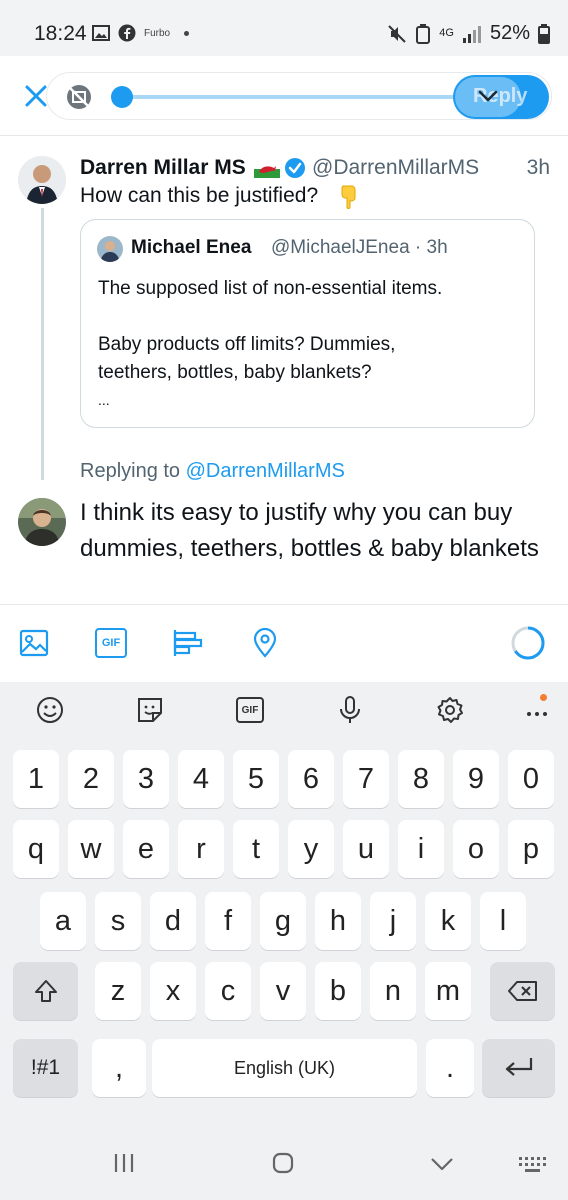 The height and width of the screenshot is (1200, 568). What do you see at coordinates (509, 33) in the screenshot?
I see `battery-percent: 52%` at bounding box center [509, 33].